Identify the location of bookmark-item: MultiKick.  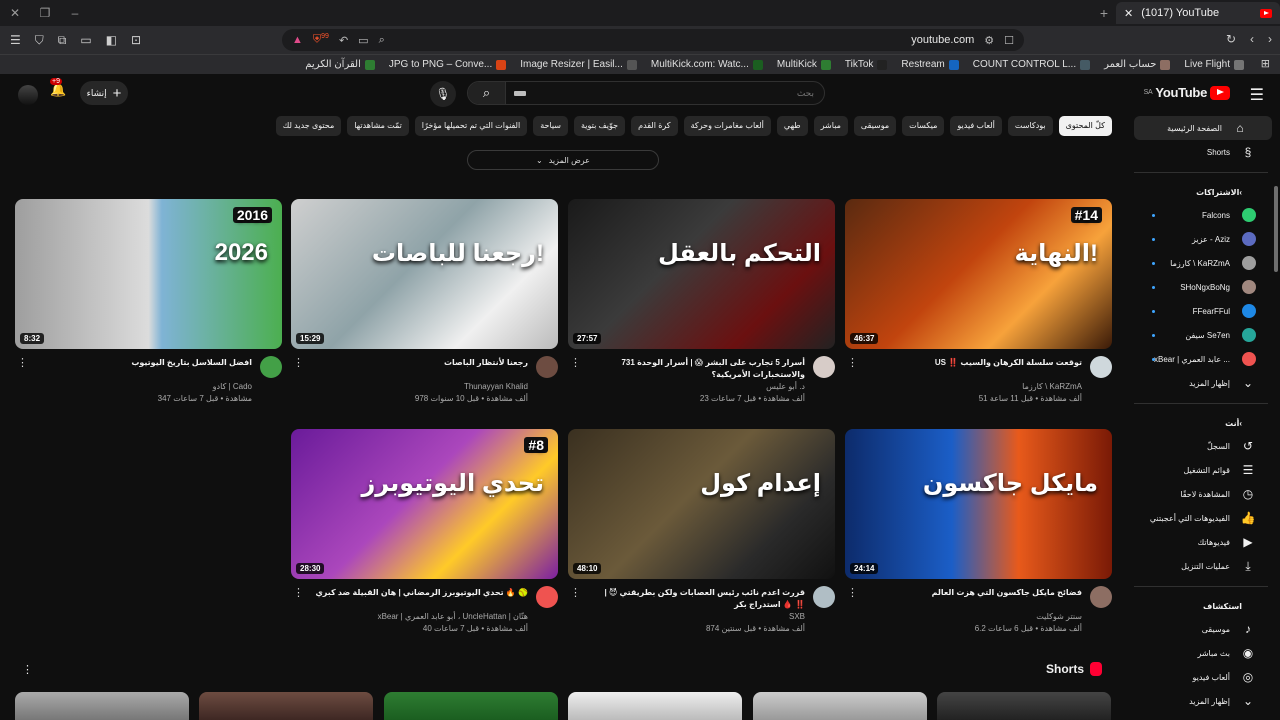
(804, 64).